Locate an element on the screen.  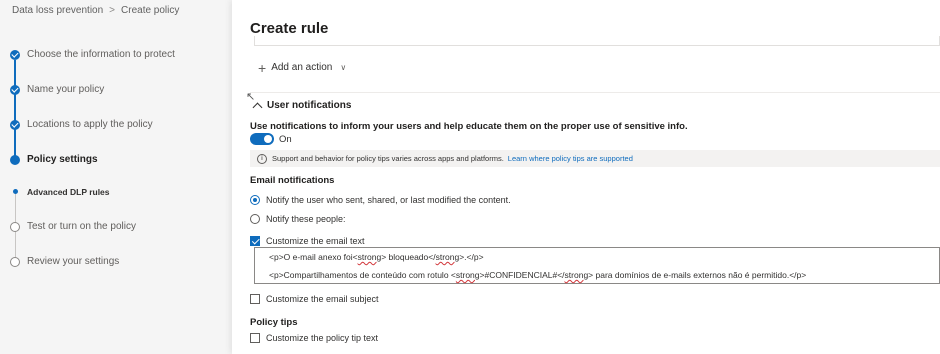
notifications-toggle-group: On is located at coordinates (271, 139).